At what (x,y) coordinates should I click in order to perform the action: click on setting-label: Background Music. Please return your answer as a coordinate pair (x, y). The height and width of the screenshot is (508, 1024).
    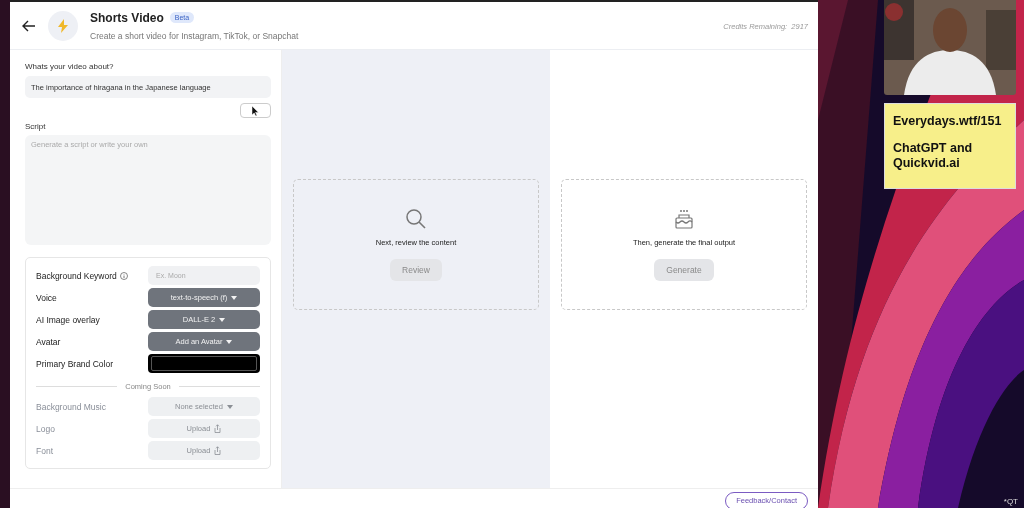
    Looking at the image, I should click on (71, 406).